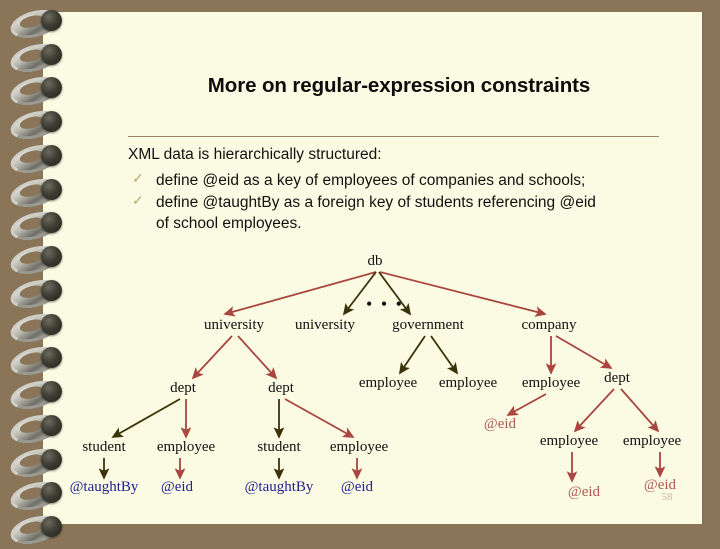 This screenshot has width=720, height=549. I want to click on tree-edge-comp-to-dept3, so click(584, 352).